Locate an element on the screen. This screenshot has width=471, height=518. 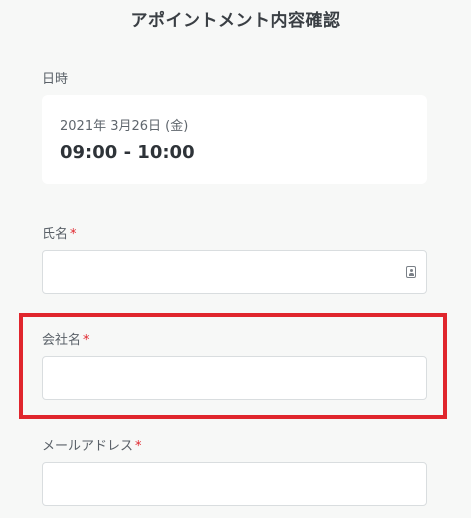
name-input is located at coordinates (234, 272).